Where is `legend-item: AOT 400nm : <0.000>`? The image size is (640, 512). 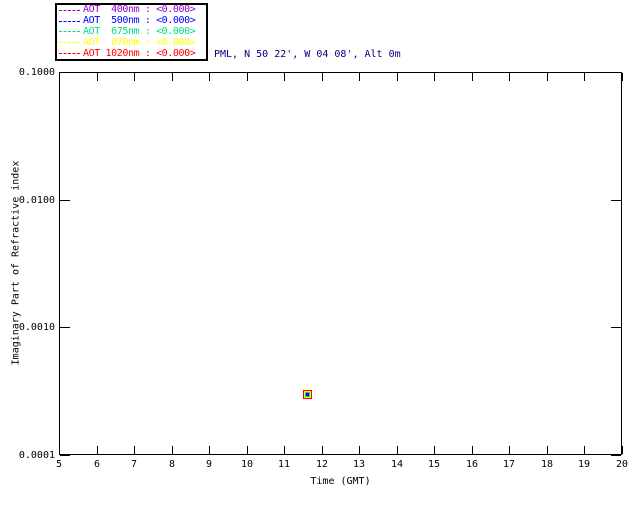 legend-item: AOT 400nm : <0.000> is located at coordinates (131, 10).